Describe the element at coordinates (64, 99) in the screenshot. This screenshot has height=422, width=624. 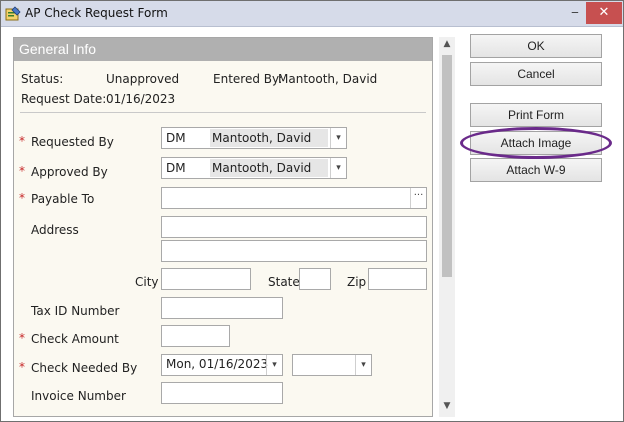
I see `request-date-label: Request Date:` at that location.